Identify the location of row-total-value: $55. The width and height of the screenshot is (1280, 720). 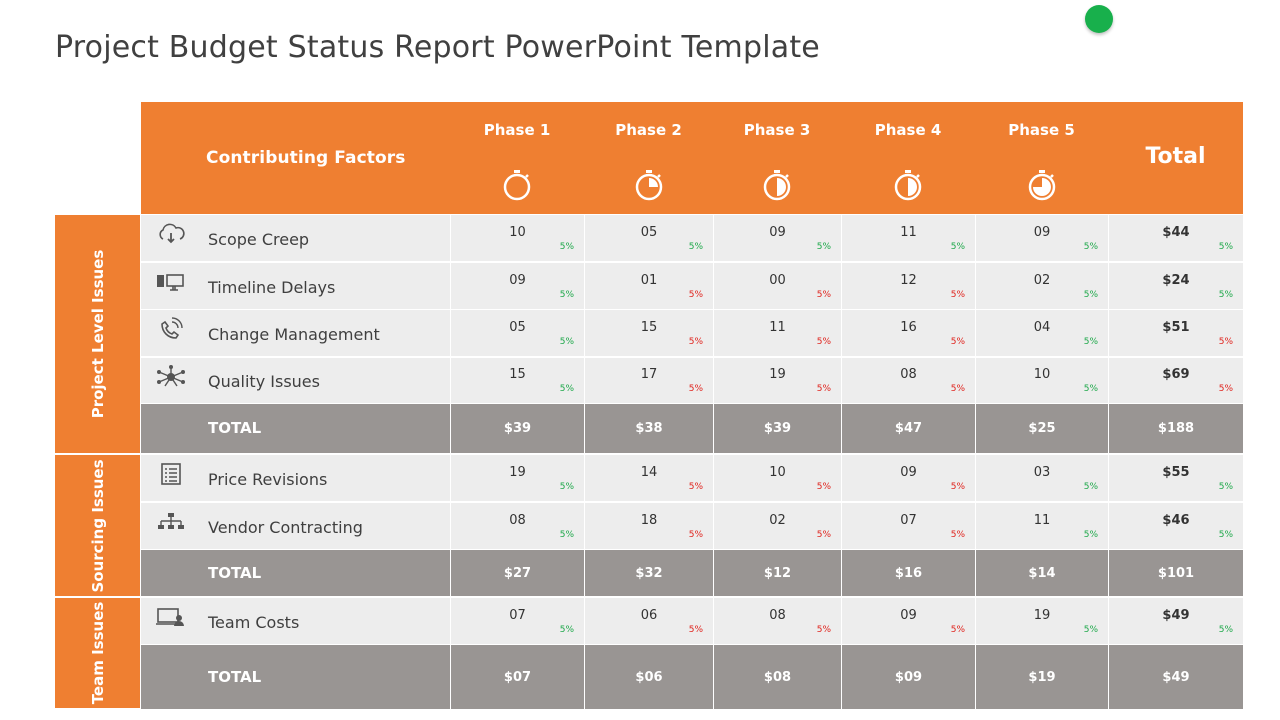
(1176, 472).